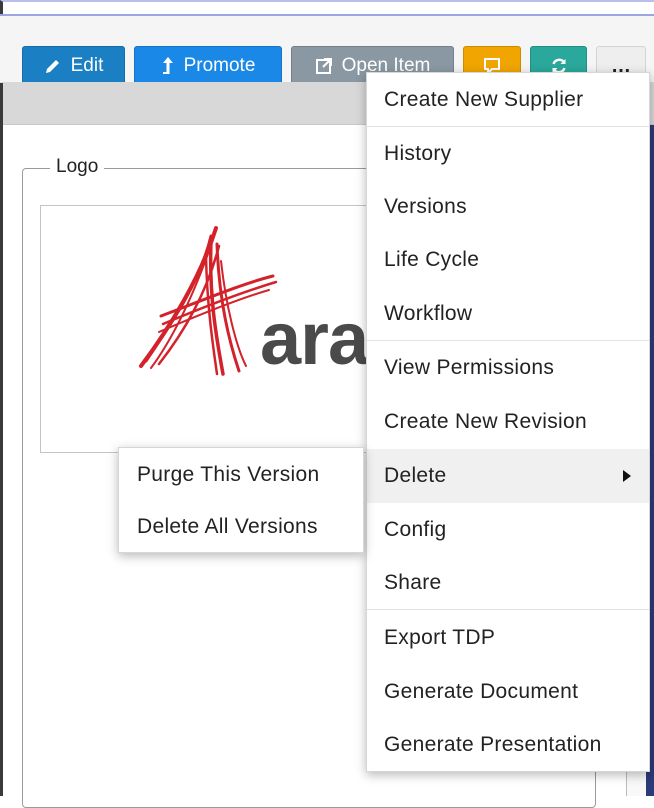  Describe the element at coordinates (508, 745) in the screenshot. I see `menu-item-generate-presentation: Generate Presentation` at that location.